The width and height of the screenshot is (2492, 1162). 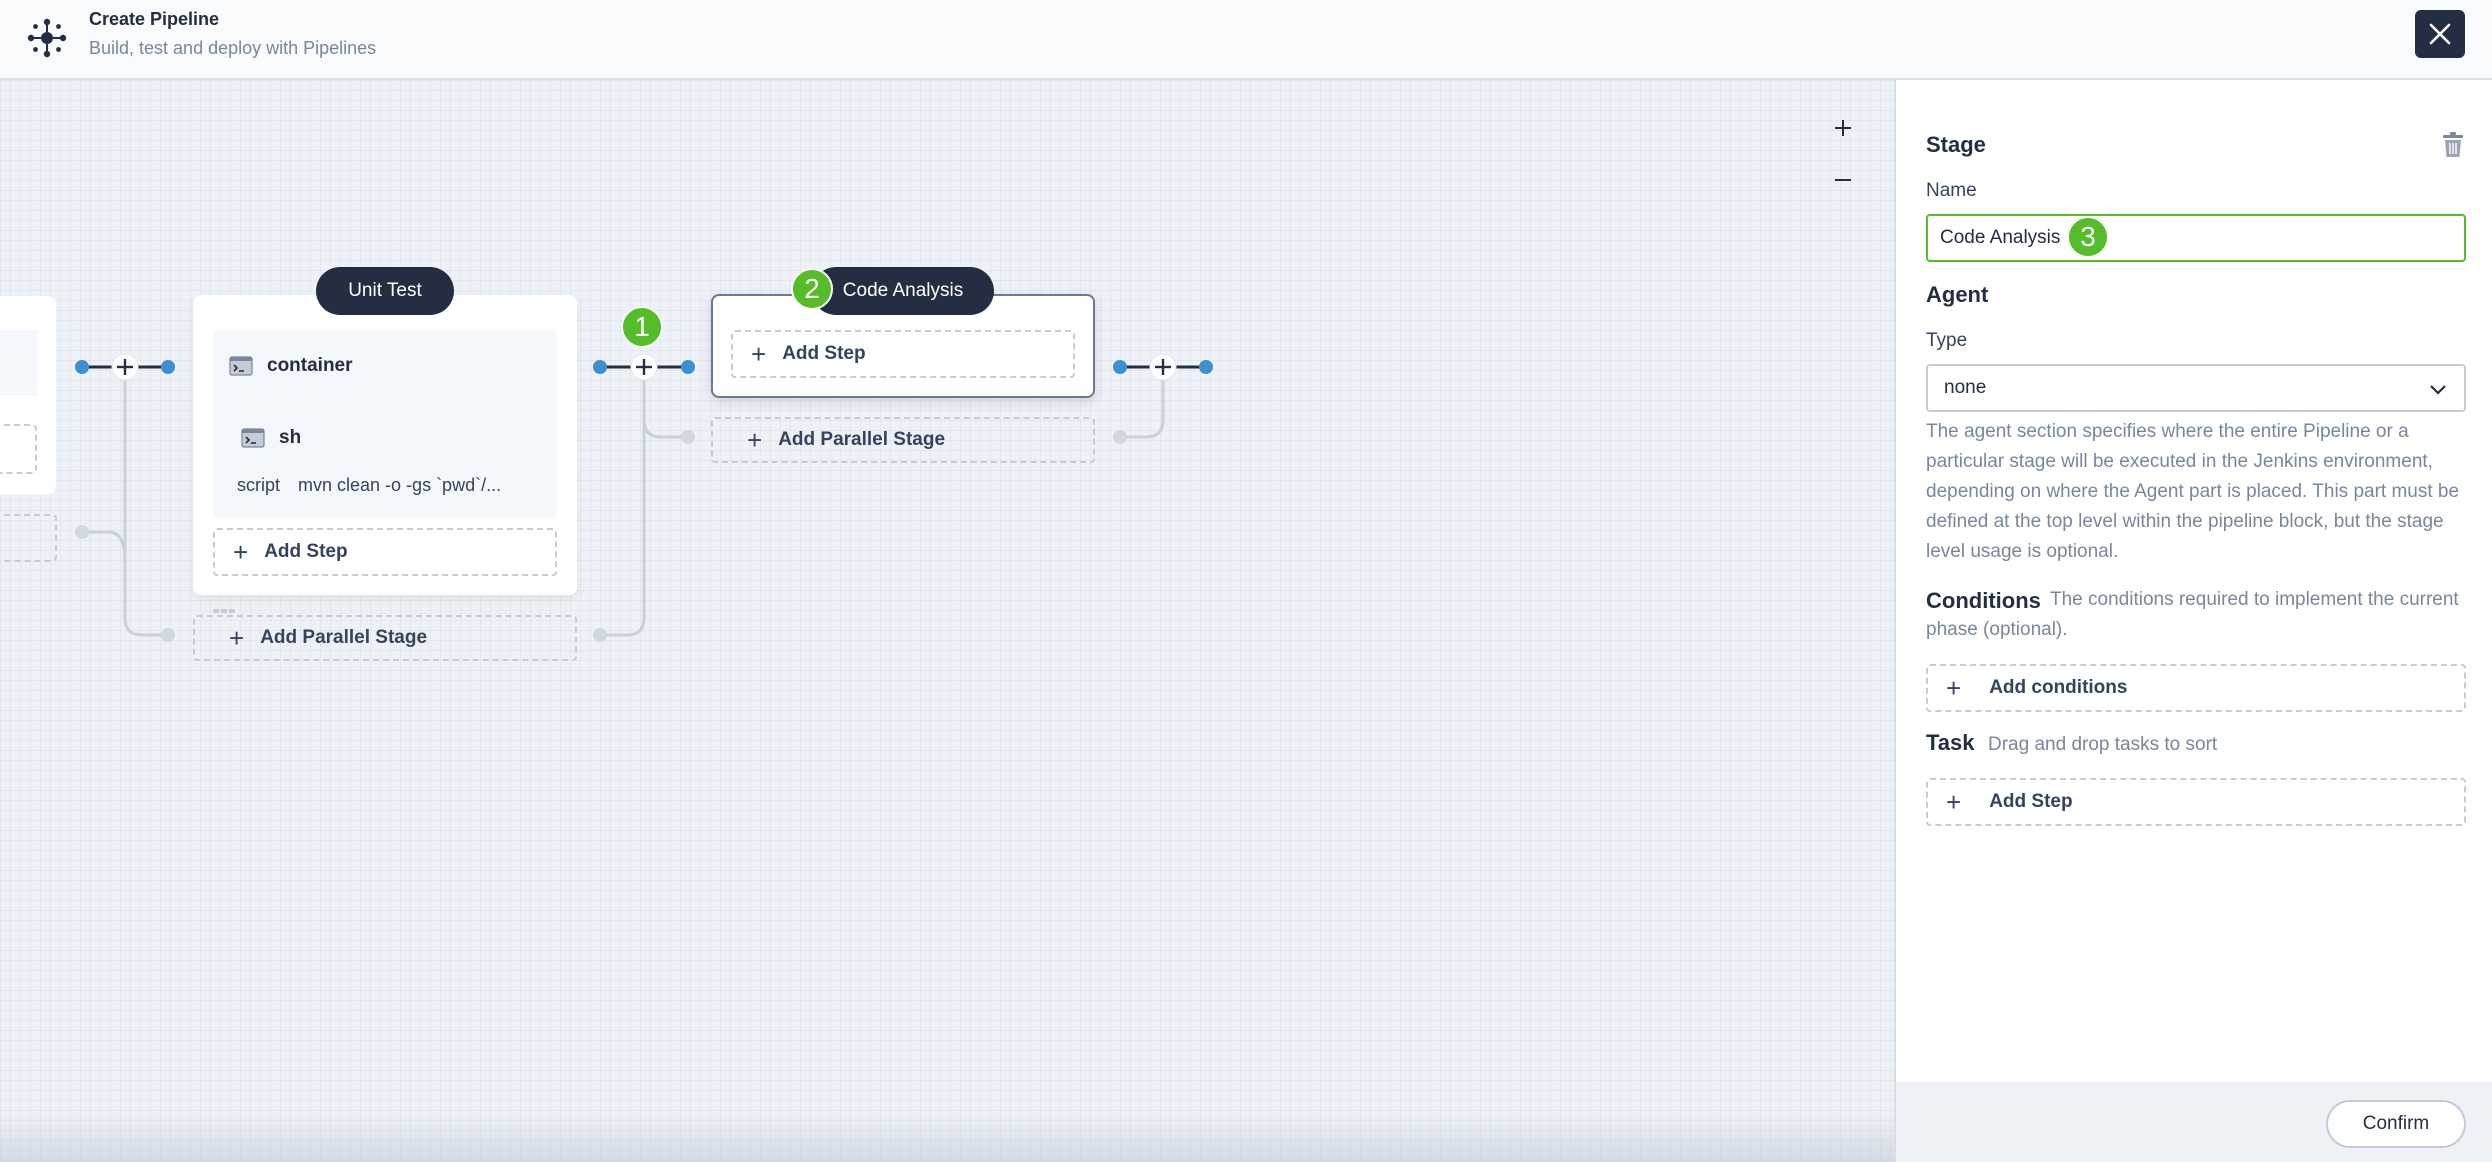 What do you see at coordinates (642, 327) in the screenshot?
I see `annotation-badge-1: 1` at bounding box center [642, 327].